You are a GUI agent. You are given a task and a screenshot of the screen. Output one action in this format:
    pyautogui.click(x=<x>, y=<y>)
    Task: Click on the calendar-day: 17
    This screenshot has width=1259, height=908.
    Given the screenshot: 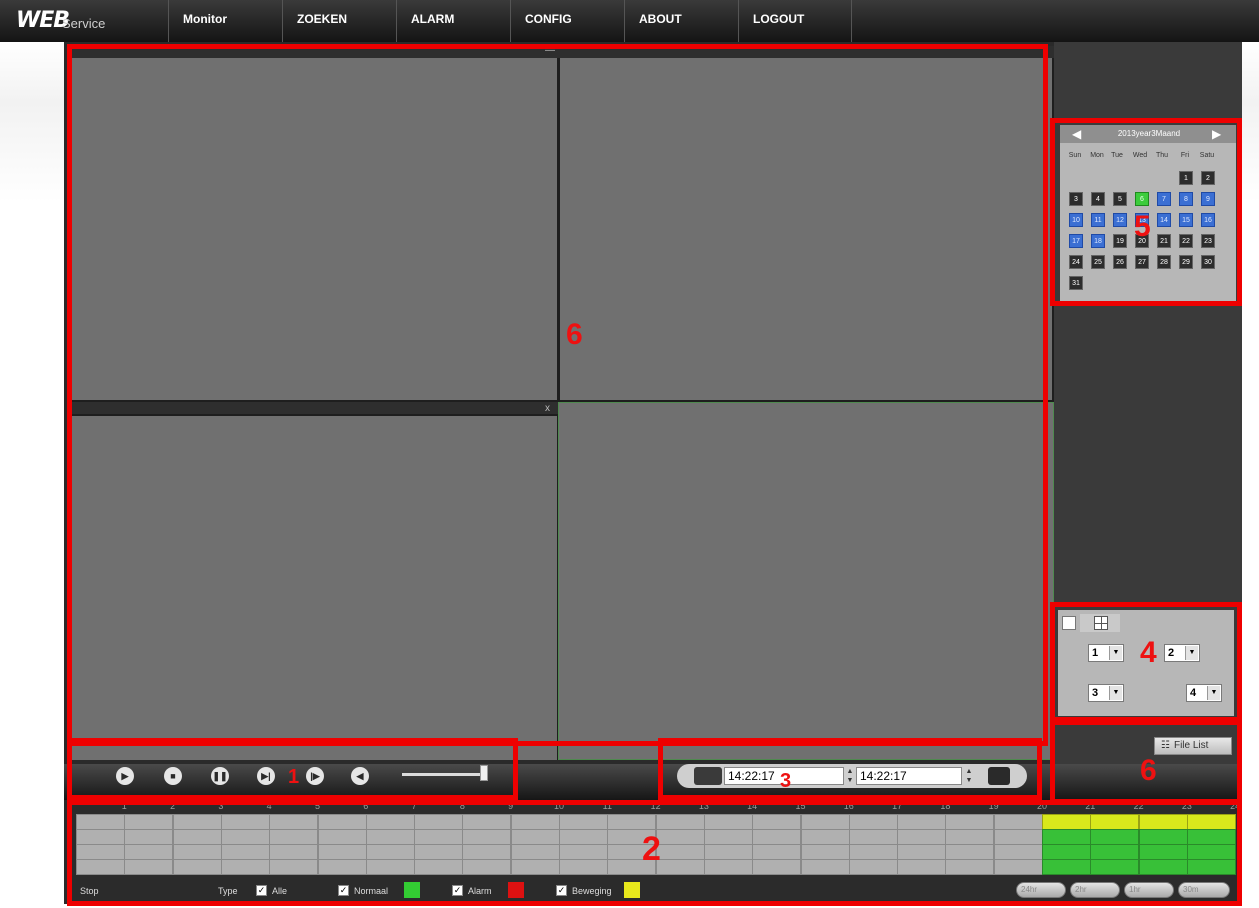 What is the action you would take?
    pyautogui.click(x=1076, y=241)
    